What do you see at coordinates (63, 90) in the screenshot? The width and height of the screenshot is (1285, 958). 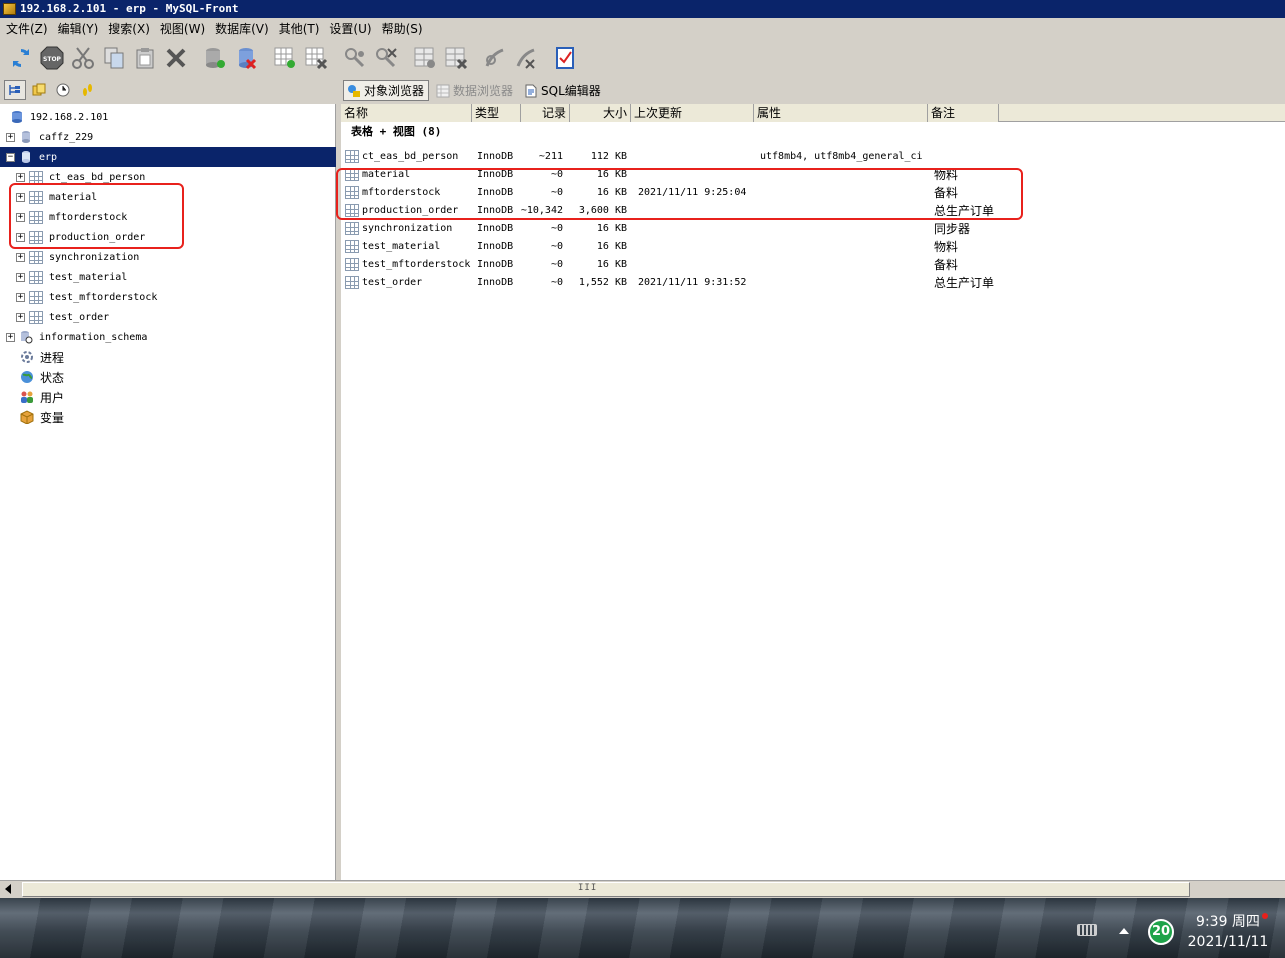 I see `history-toggle` at bounding box center [63, 90].